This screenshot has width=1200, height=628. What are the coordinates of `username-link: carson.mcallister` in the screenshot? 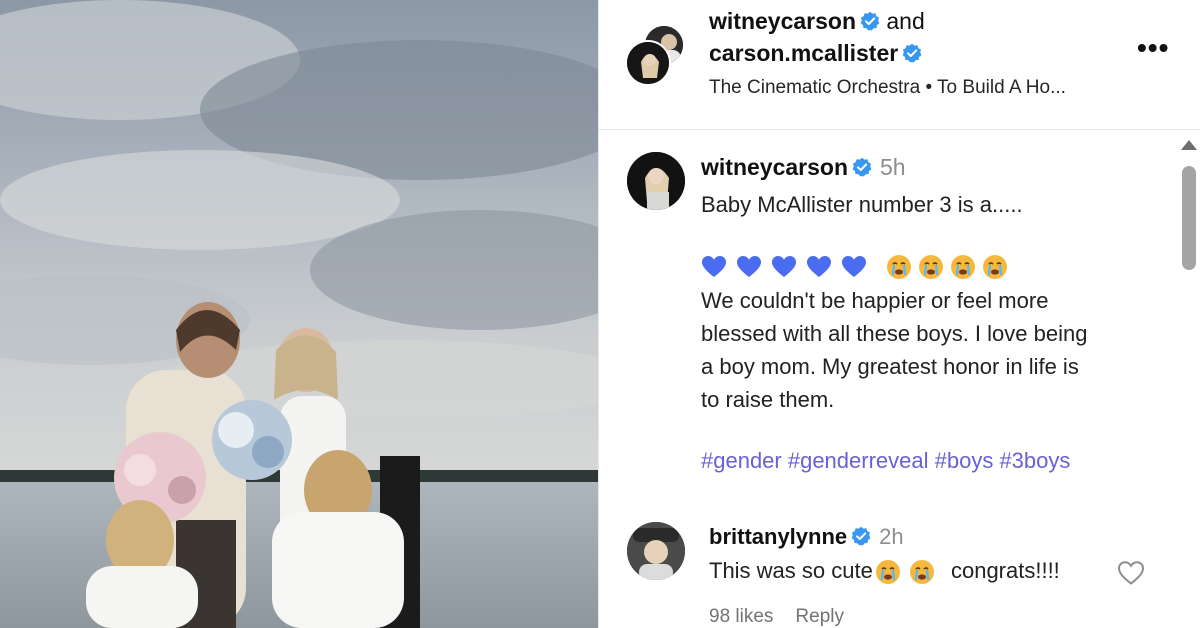 It's located at (803, 53).